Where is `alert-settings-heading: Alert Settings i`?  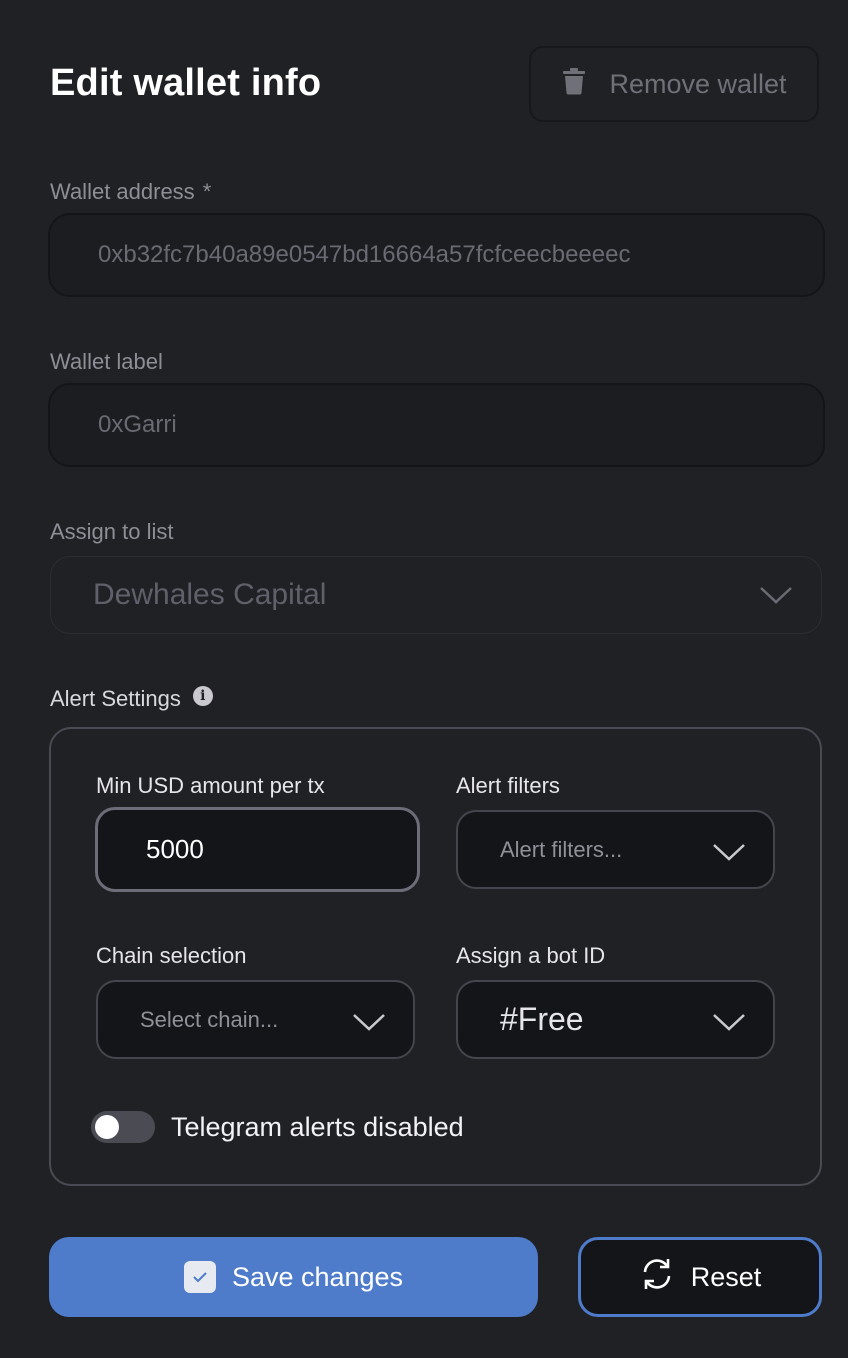 alert-settings-heading: Alert Settings i is located at coordinates (131, 699).